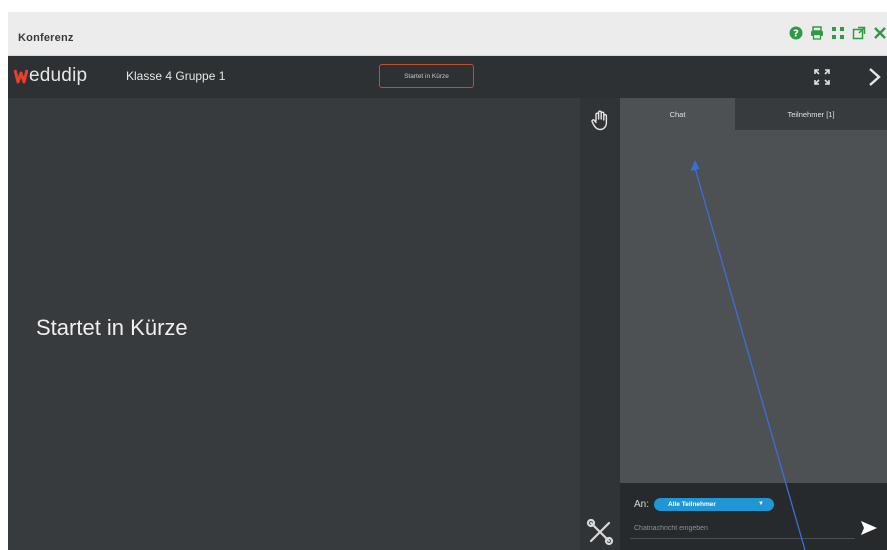  What do you see at coordinates (112, 327) in the screenshot?
I see `stage-message: Startet in Kürze` at bounding box center [112, 327].